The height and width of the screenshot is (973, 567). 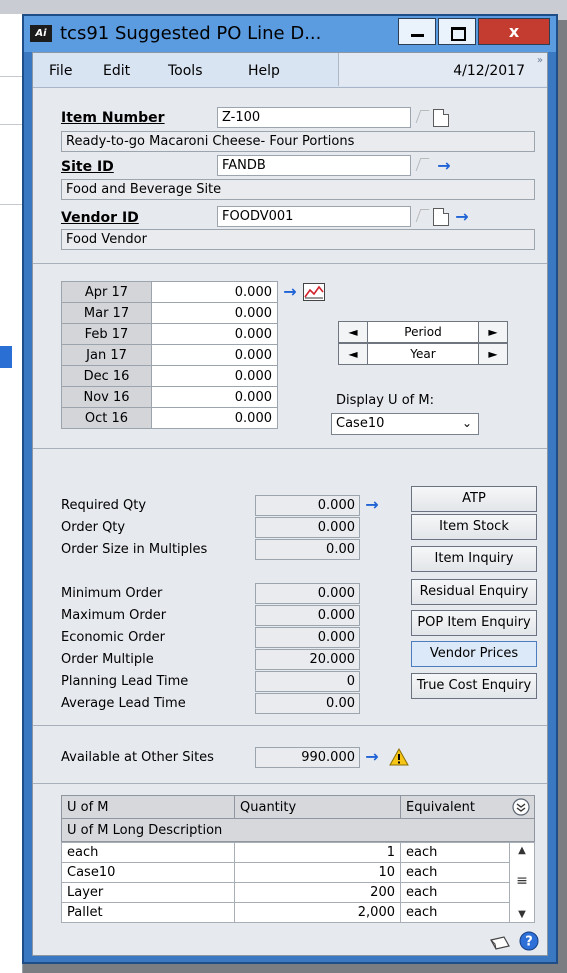 I want to click on vendor-id-field: FOODV001, so click(x=314, y=216).